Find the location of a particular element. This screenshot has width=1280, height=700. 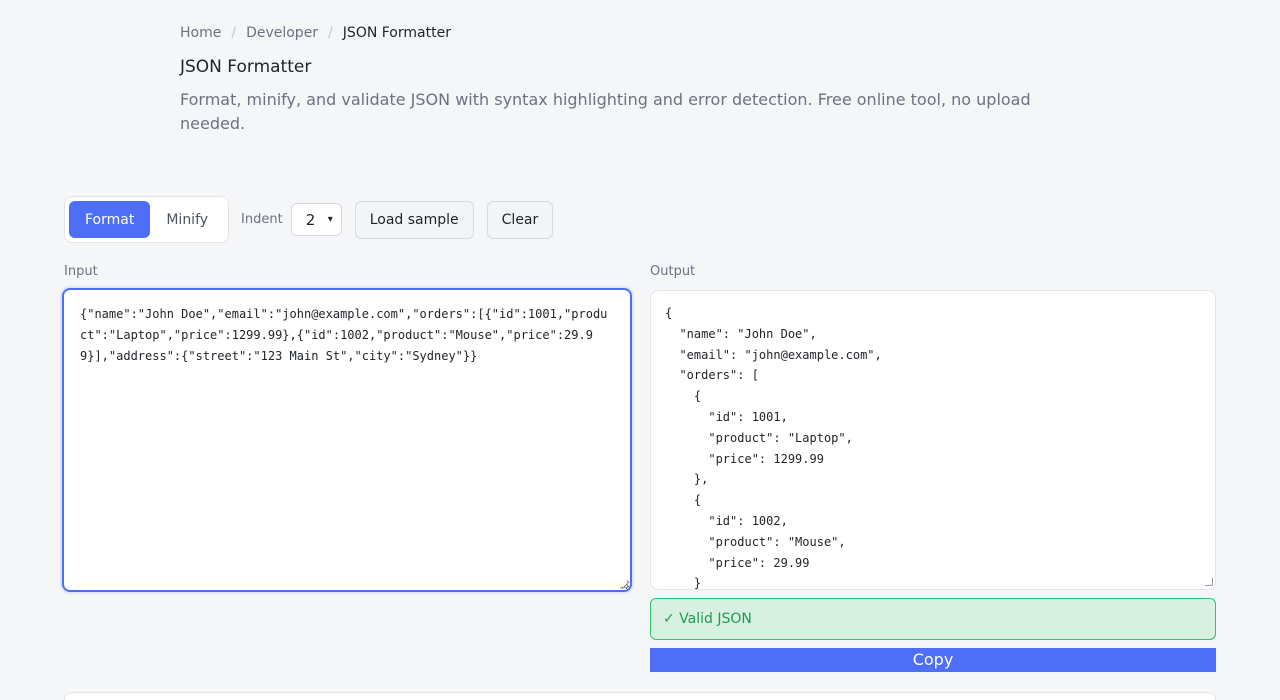

copy-button: Copy is located at coordinates (933, 660).